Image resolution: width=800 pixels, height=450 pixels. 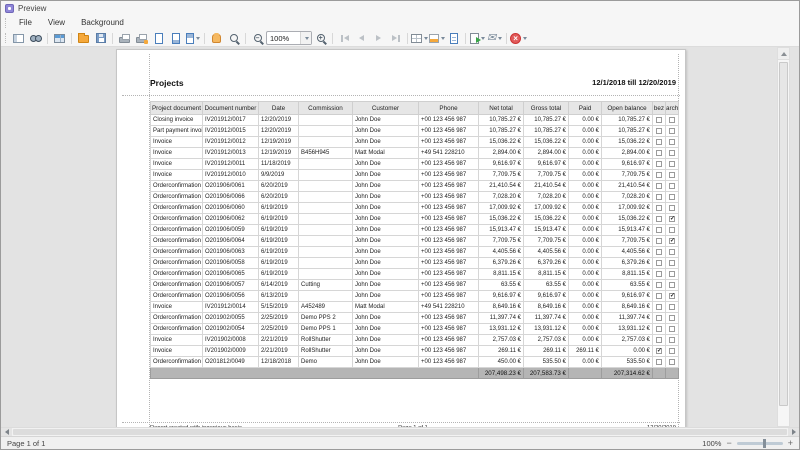 I want to click on zoom-slider-thumb, so click(x=764, y=443).